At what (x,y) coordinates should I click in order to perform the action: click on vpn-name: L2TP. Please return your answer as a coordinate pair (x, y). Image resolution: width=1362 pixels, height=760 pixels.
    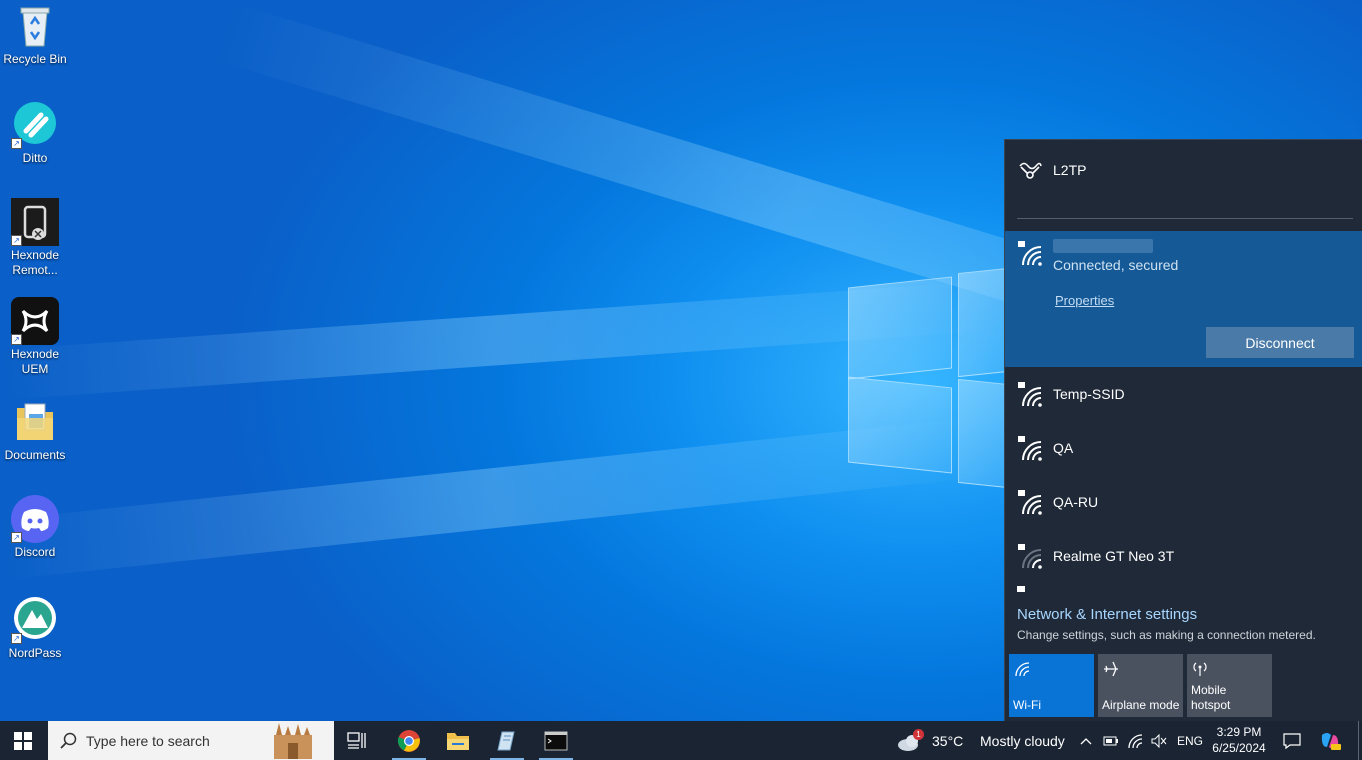
    Looking at the image, I should click on (1070, 170).